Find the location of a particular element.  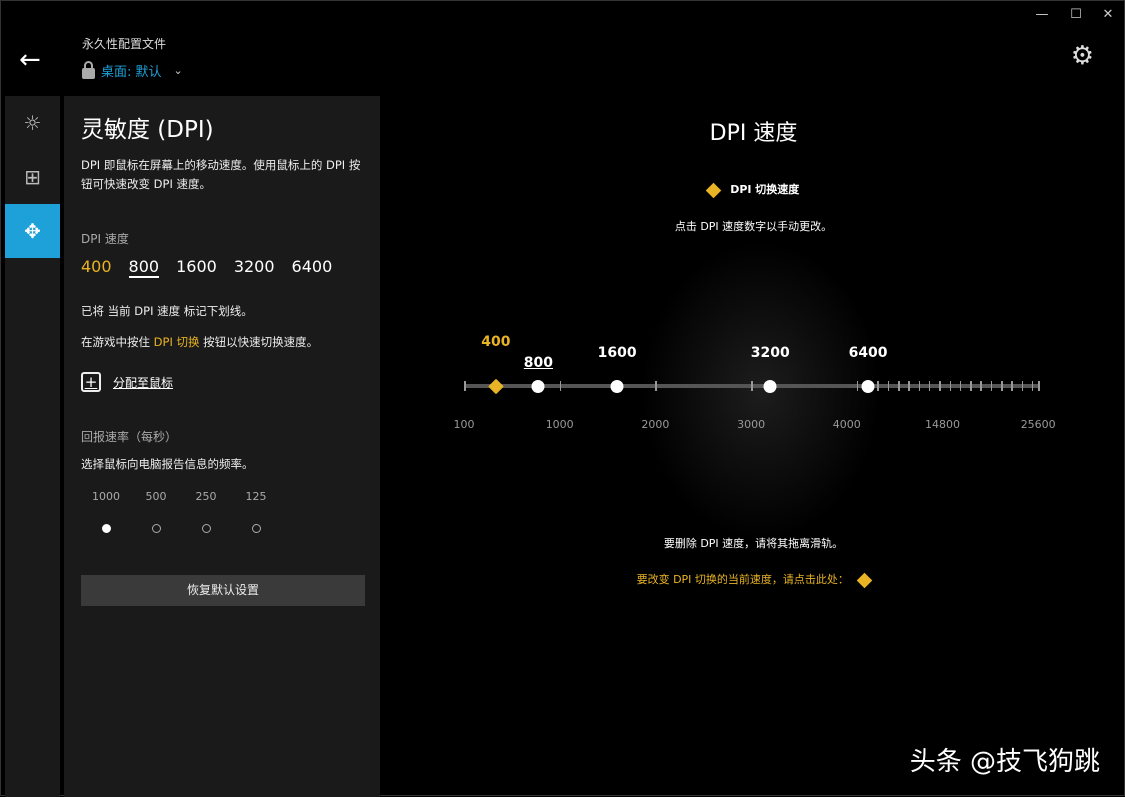

rate-label: 1000 is located at coordinates (106, 496).